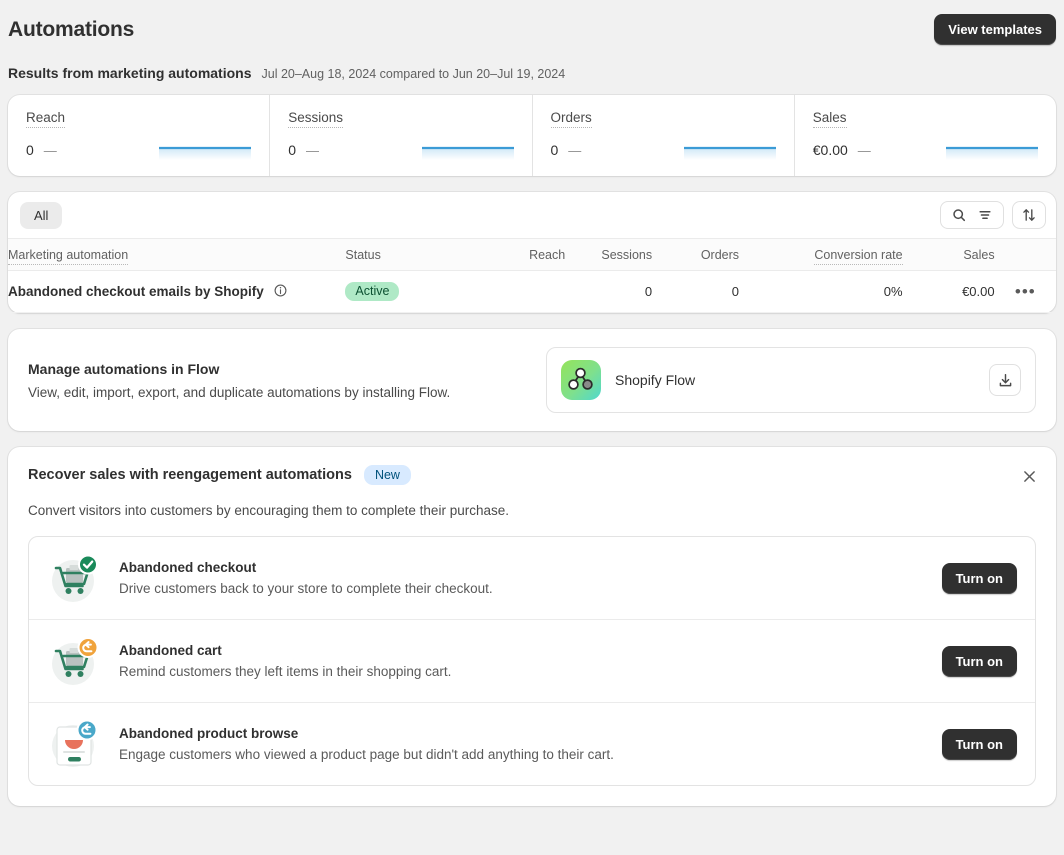 This screenshot has height=855, width=1064. I want to click on filter-icon, so click(985, 215).